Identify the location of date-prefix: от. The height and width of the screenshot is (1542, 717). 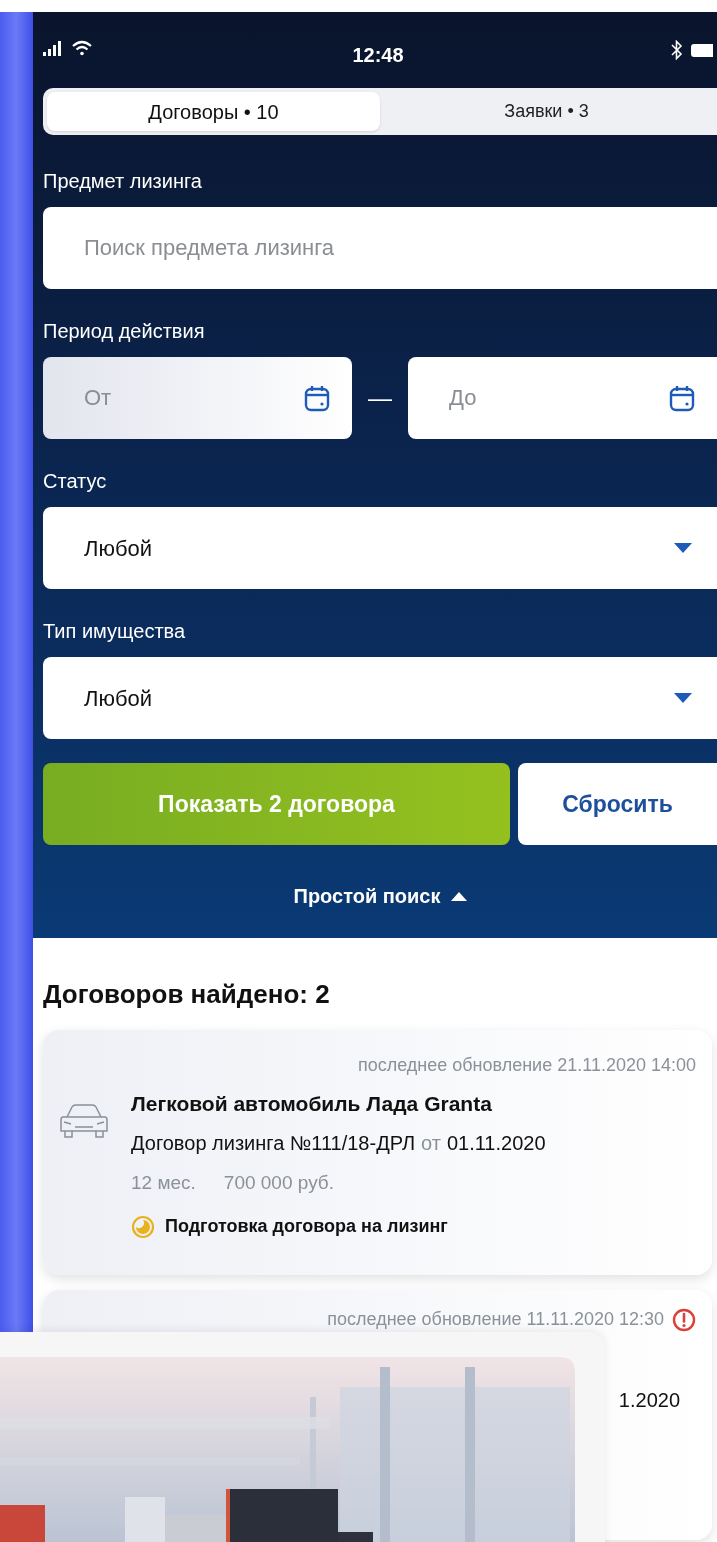
(431, 1143).